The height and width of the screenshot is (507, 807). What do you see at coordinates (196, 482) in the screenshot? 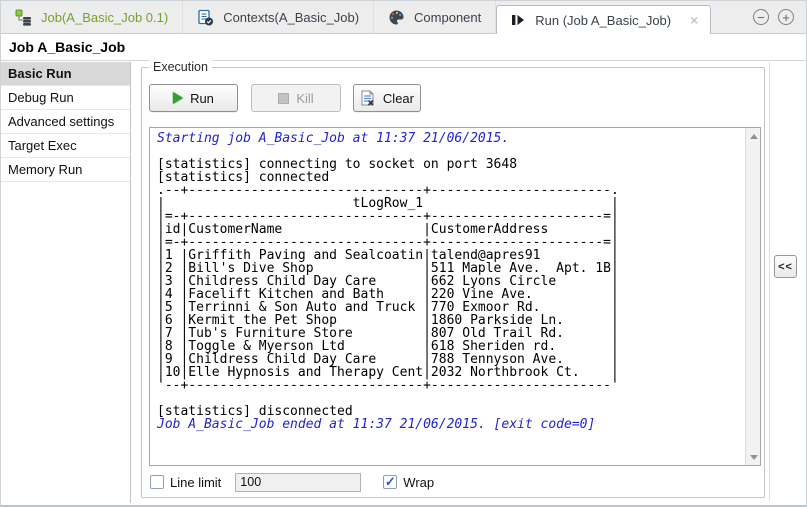
I see `line-limit-label: Line limit` at bounding box center [196, 482].